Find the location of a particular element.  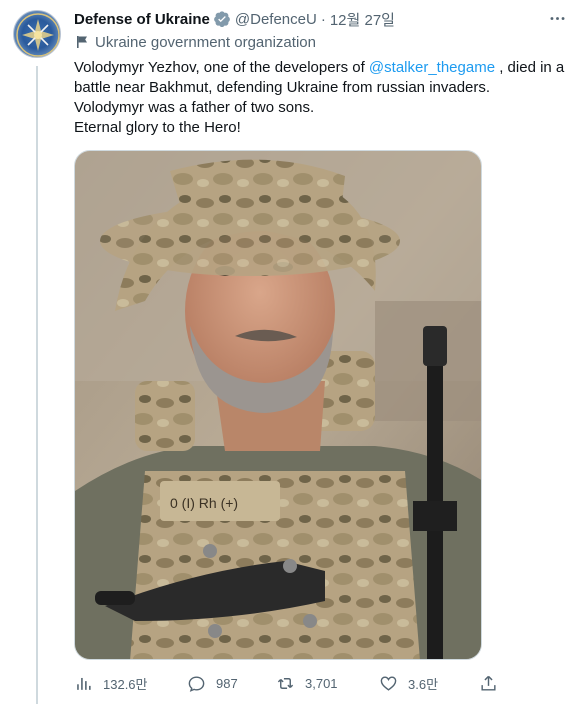

flag-icon is located at coordinates (82, 42).